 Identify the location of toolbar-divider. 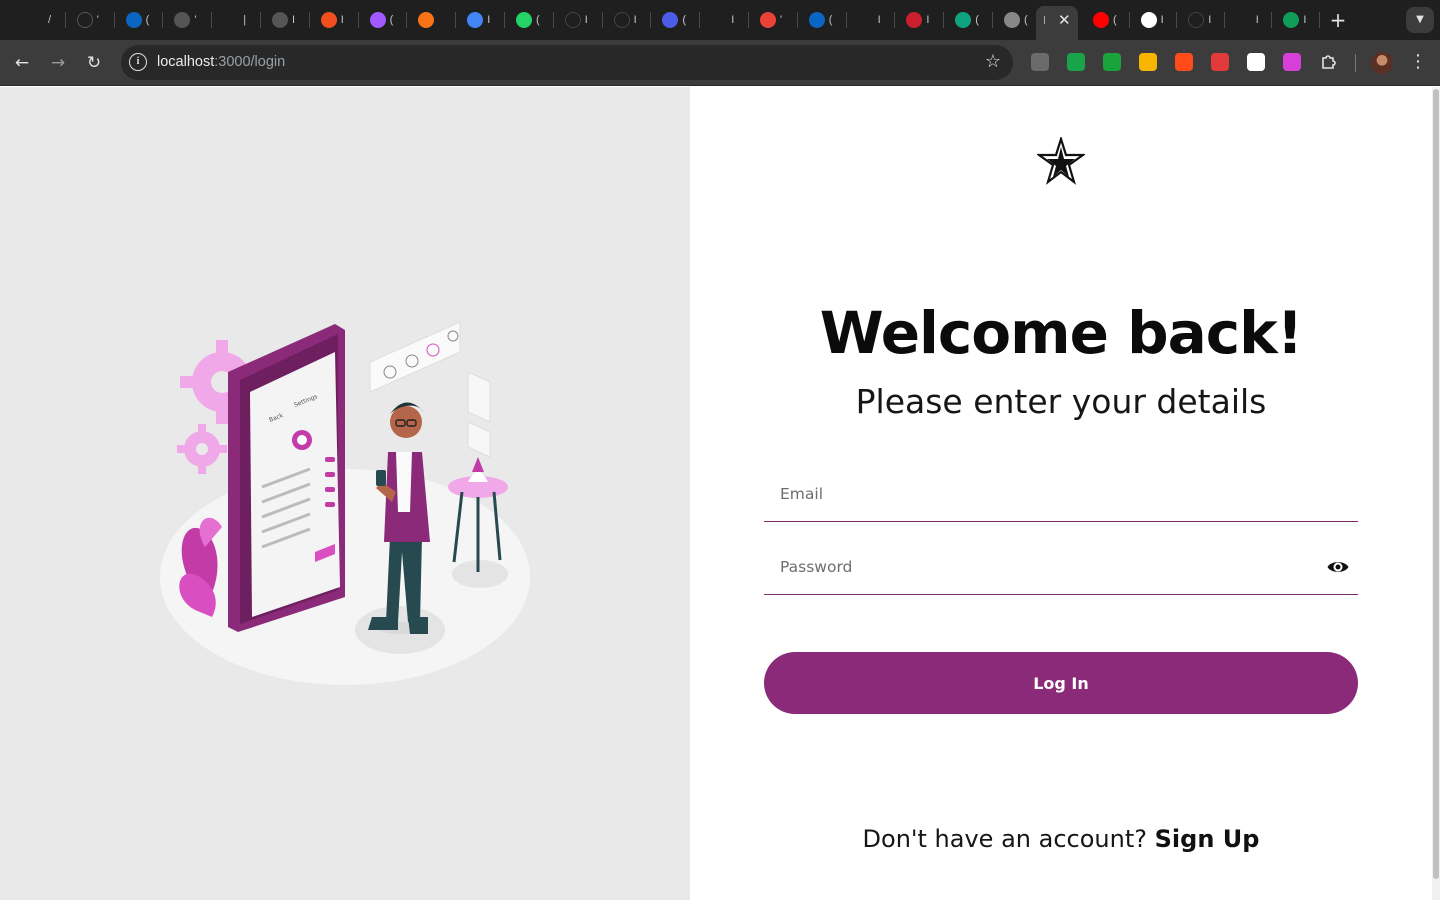
(1355, 63).